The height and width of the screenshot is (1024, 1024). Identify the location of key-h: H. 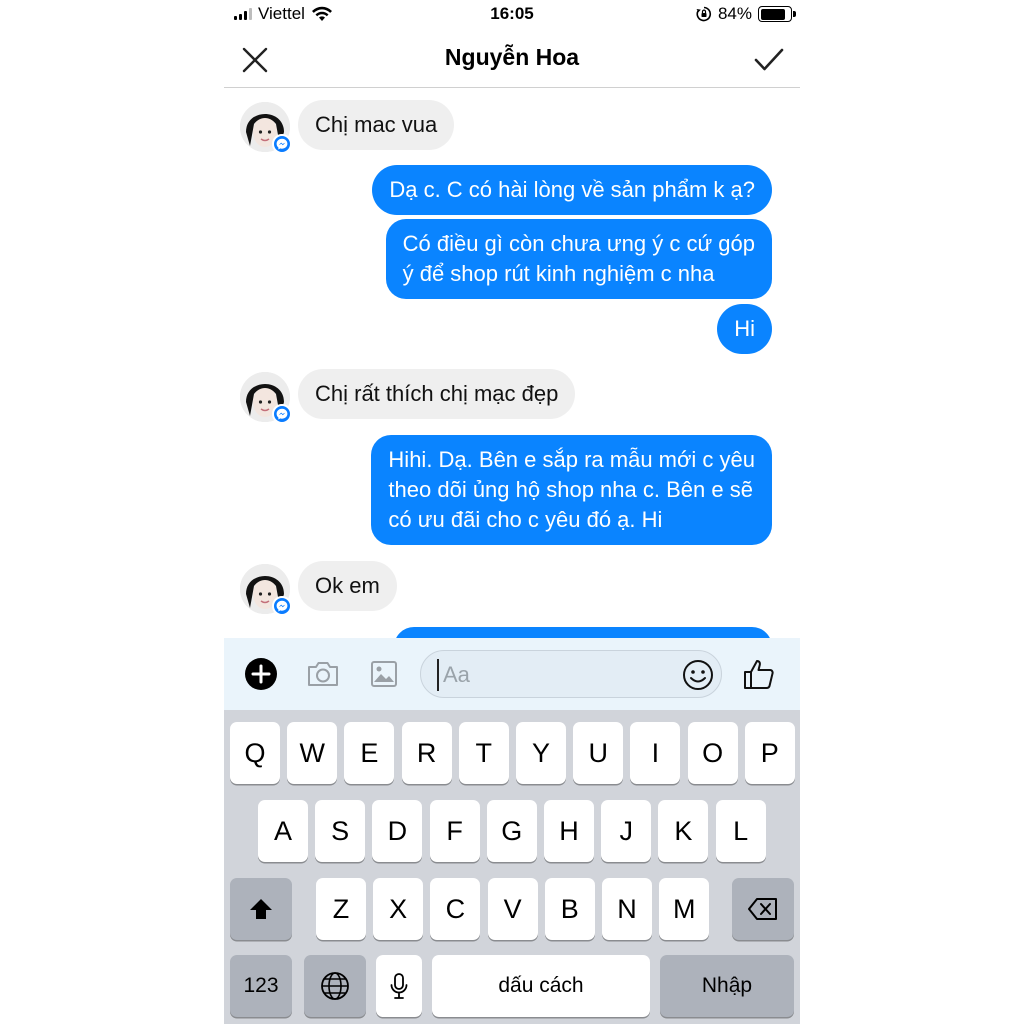
(569, 831).